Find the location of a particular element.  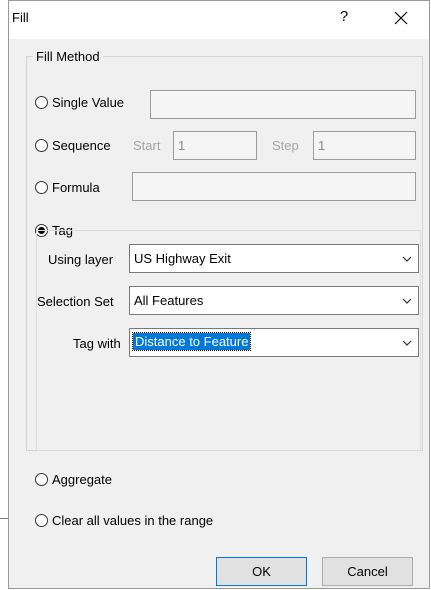

background-mark is located at coordinates (4, 518).